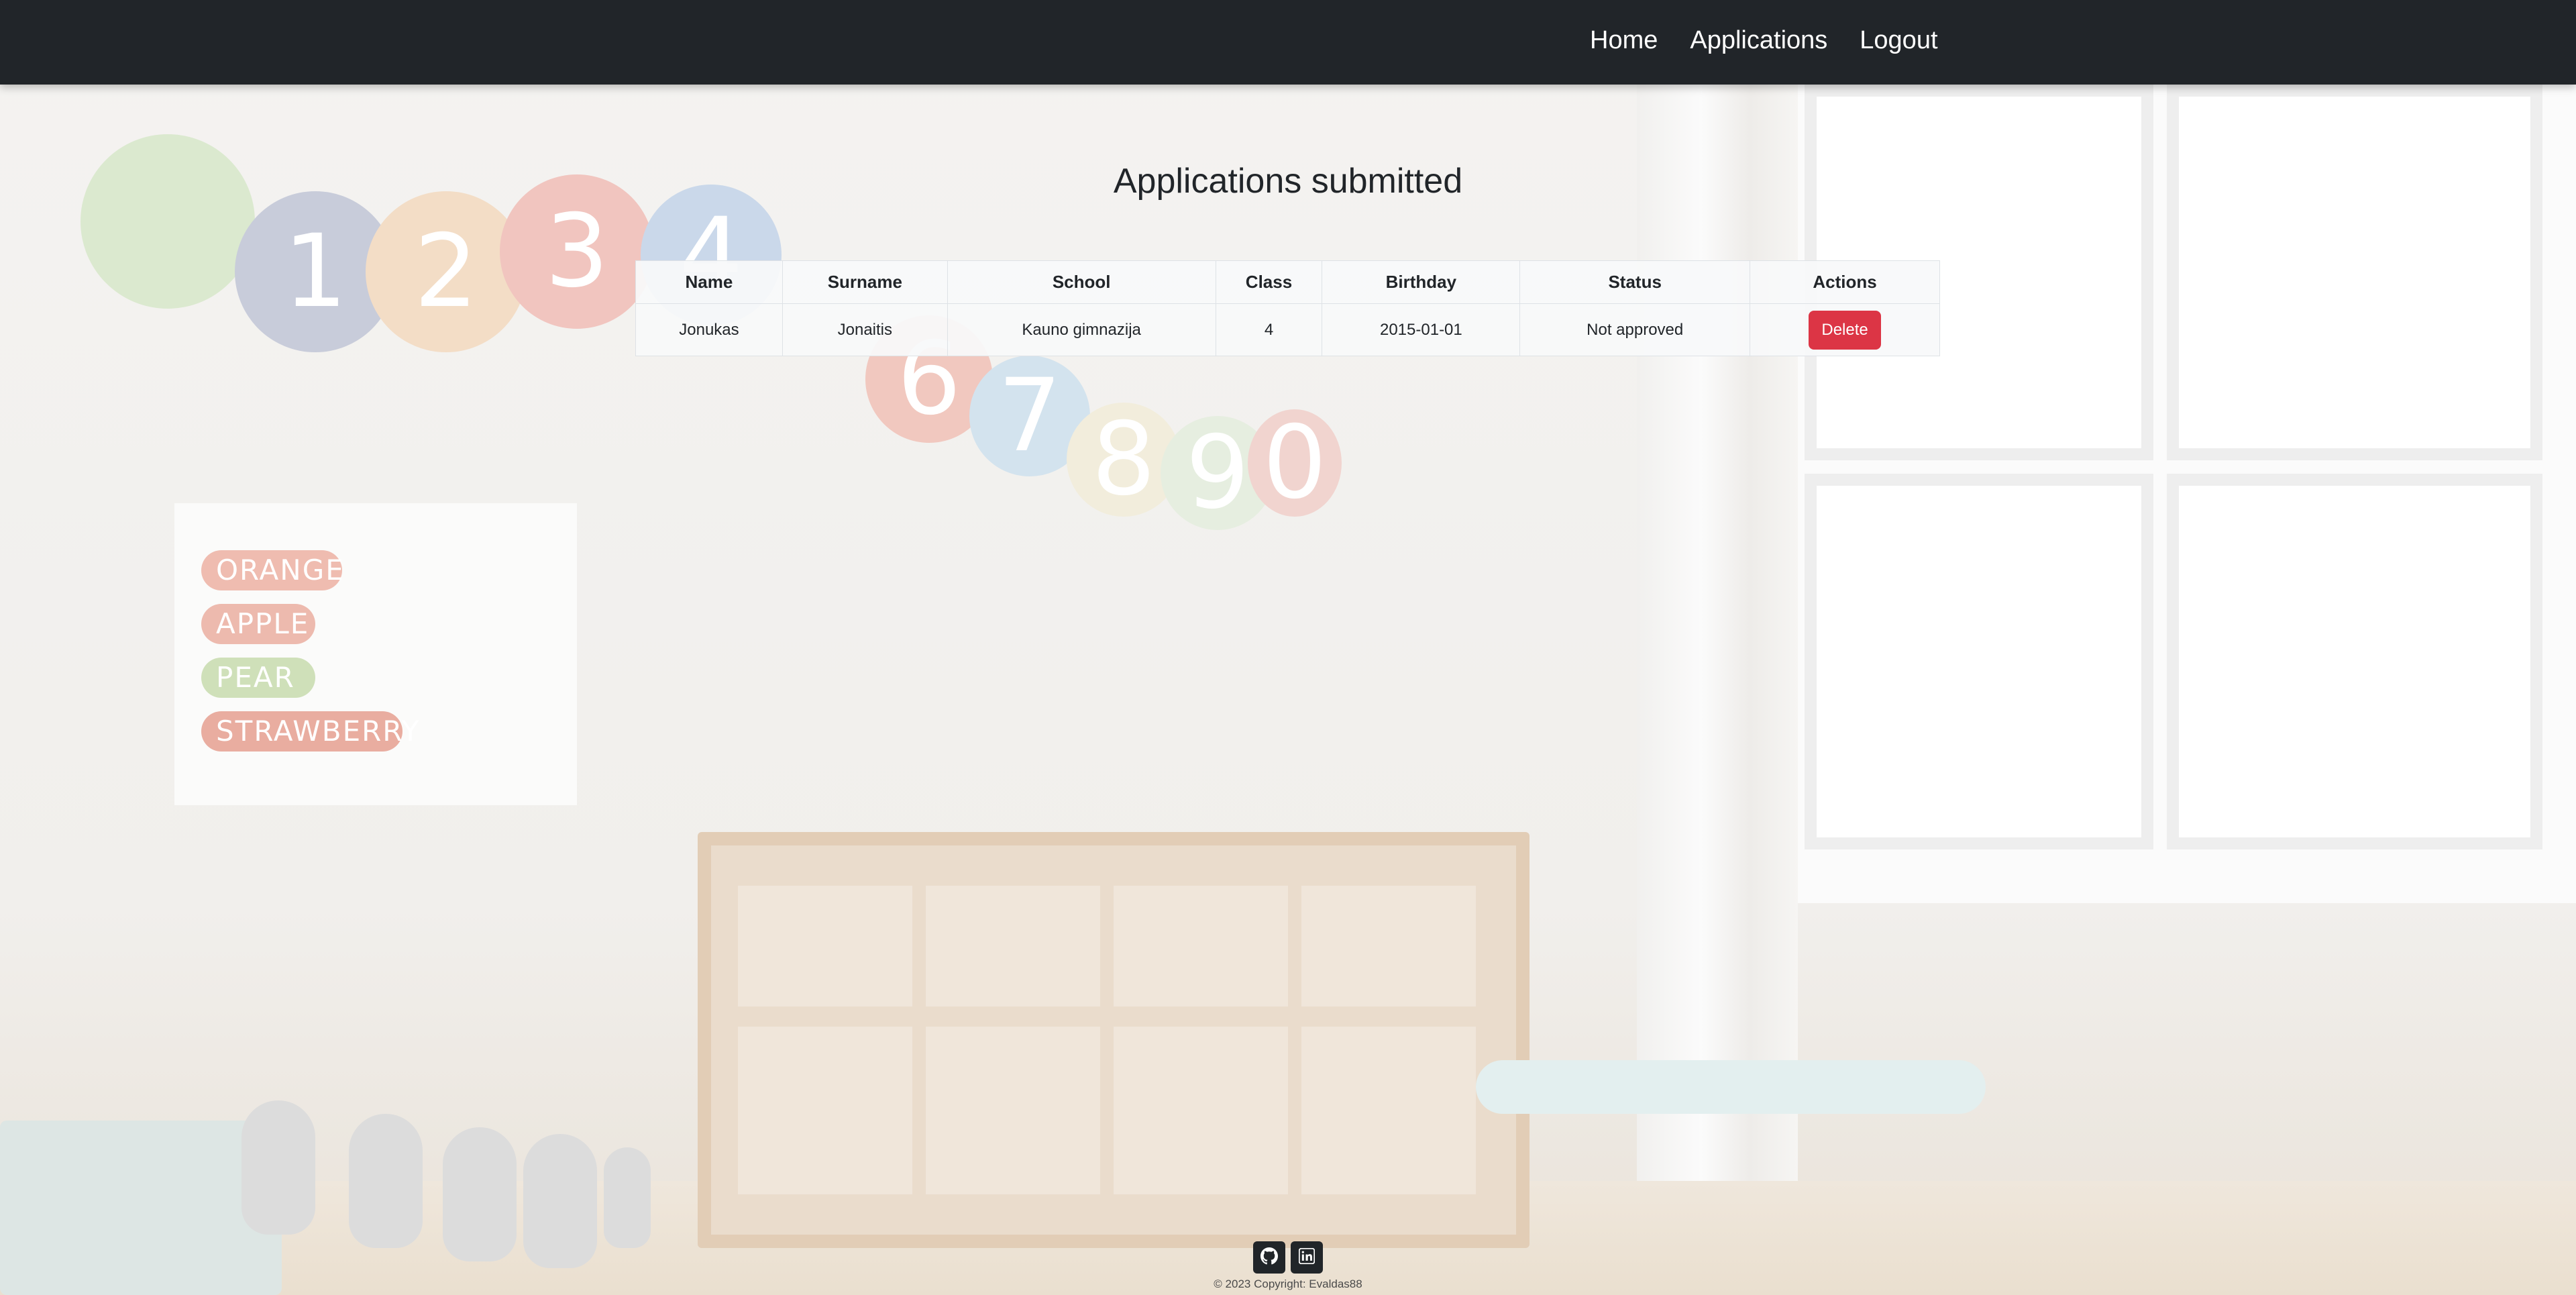 The height and width of the screenshot is (1295, 2576). What do you see at coordinates (1624, 40) in the screenshot?
I see `nav-link-home: Home` at bounding box center [1624, 40].